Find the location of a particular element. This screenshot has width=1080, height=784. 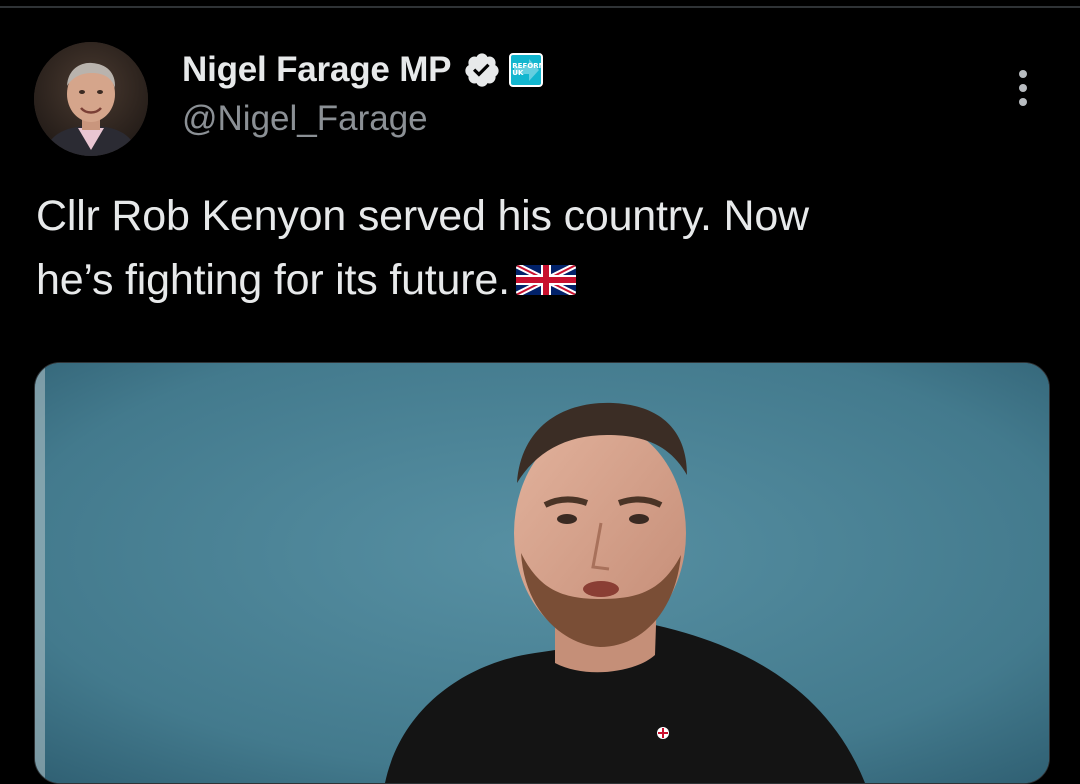

reform-uk-badge-icon: REFORM UK is located at coordinates (526, 70).